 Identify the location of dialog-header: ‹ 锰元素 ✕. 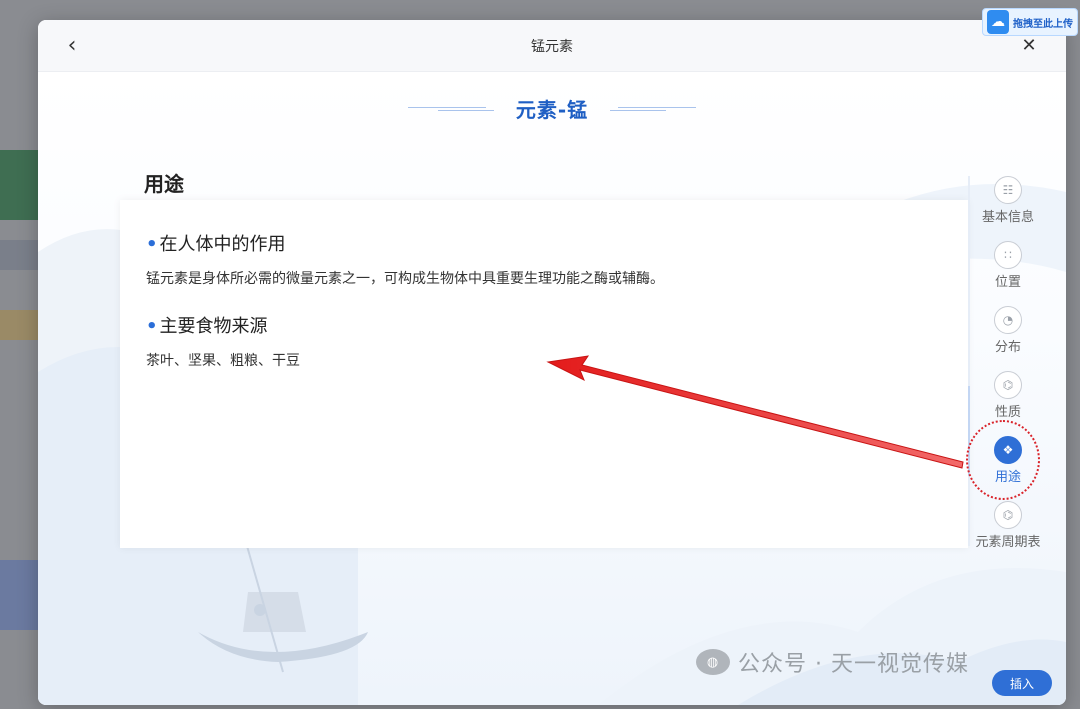
(552, 46).